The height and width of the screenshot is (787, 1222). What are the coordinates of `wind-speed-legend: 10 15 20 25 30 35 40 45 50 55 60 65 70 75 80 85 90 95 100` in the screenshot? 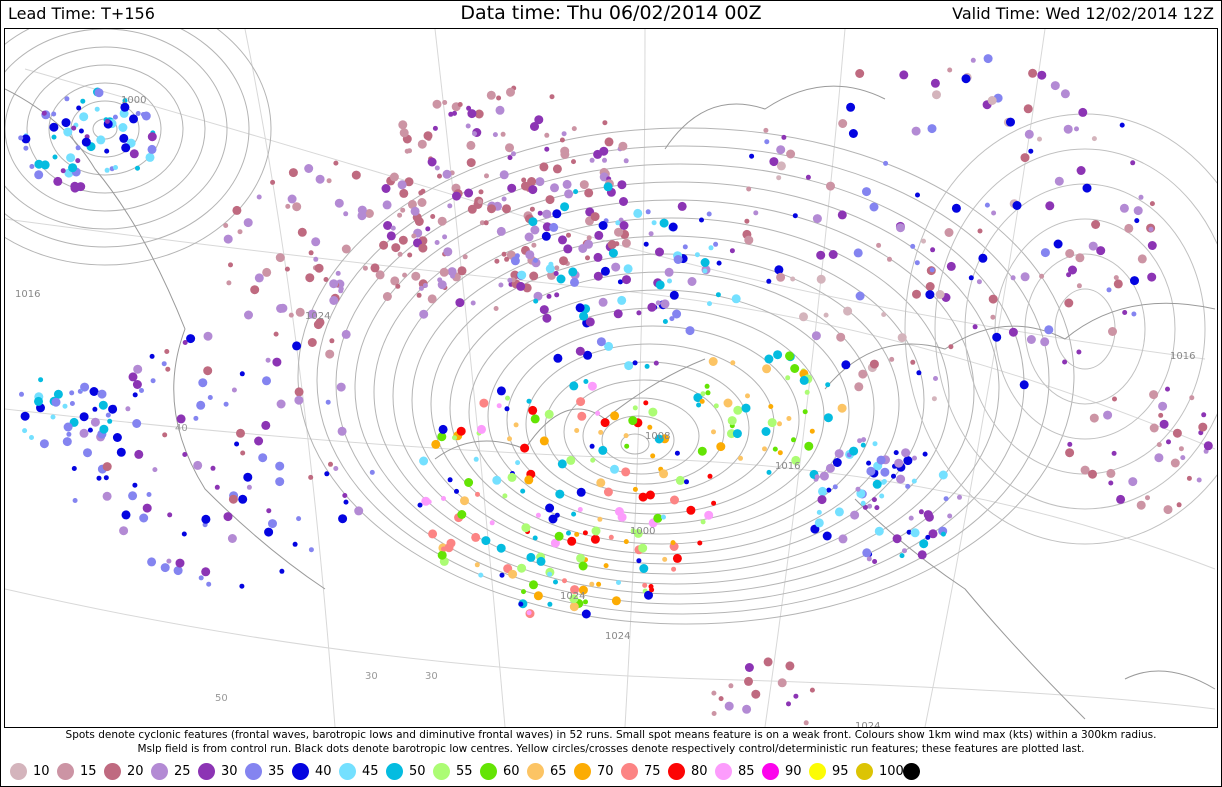 It's located at (610, 771).